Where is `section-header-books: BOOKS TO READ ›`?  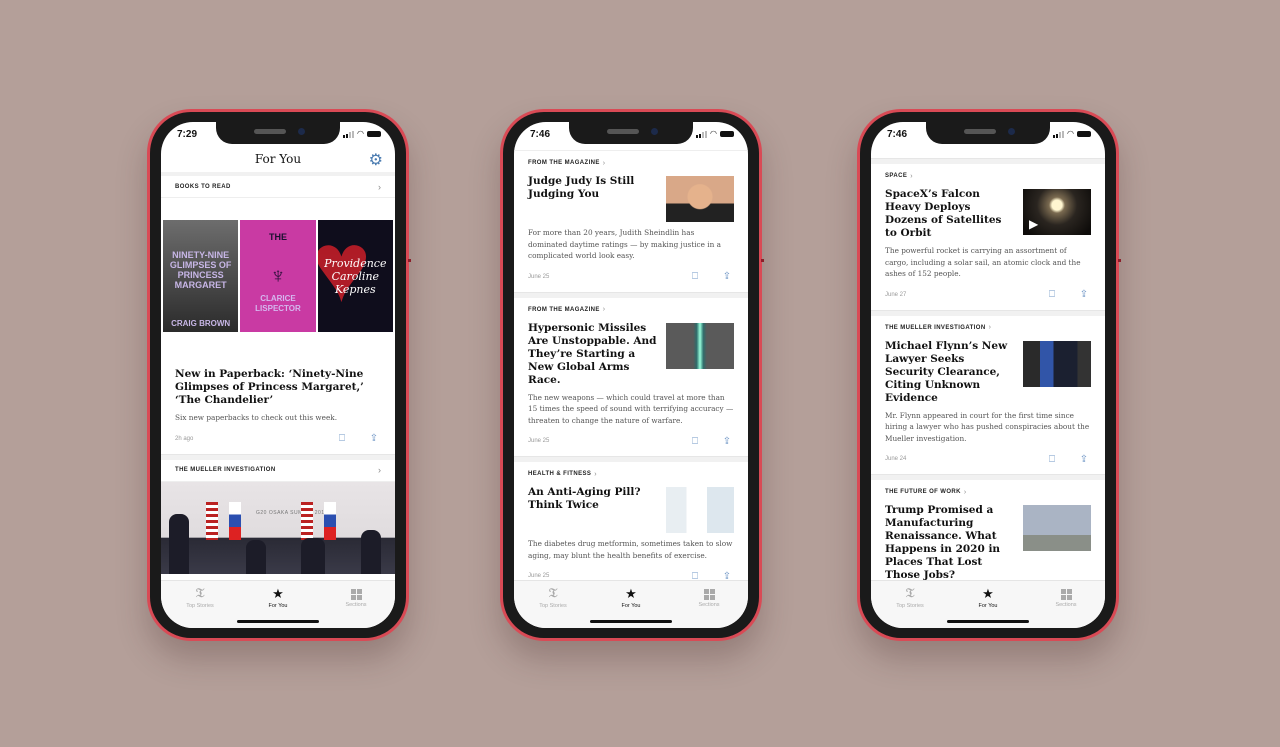
section-header-books: BOOKS TO READ › is located at coordinates (278, 187).